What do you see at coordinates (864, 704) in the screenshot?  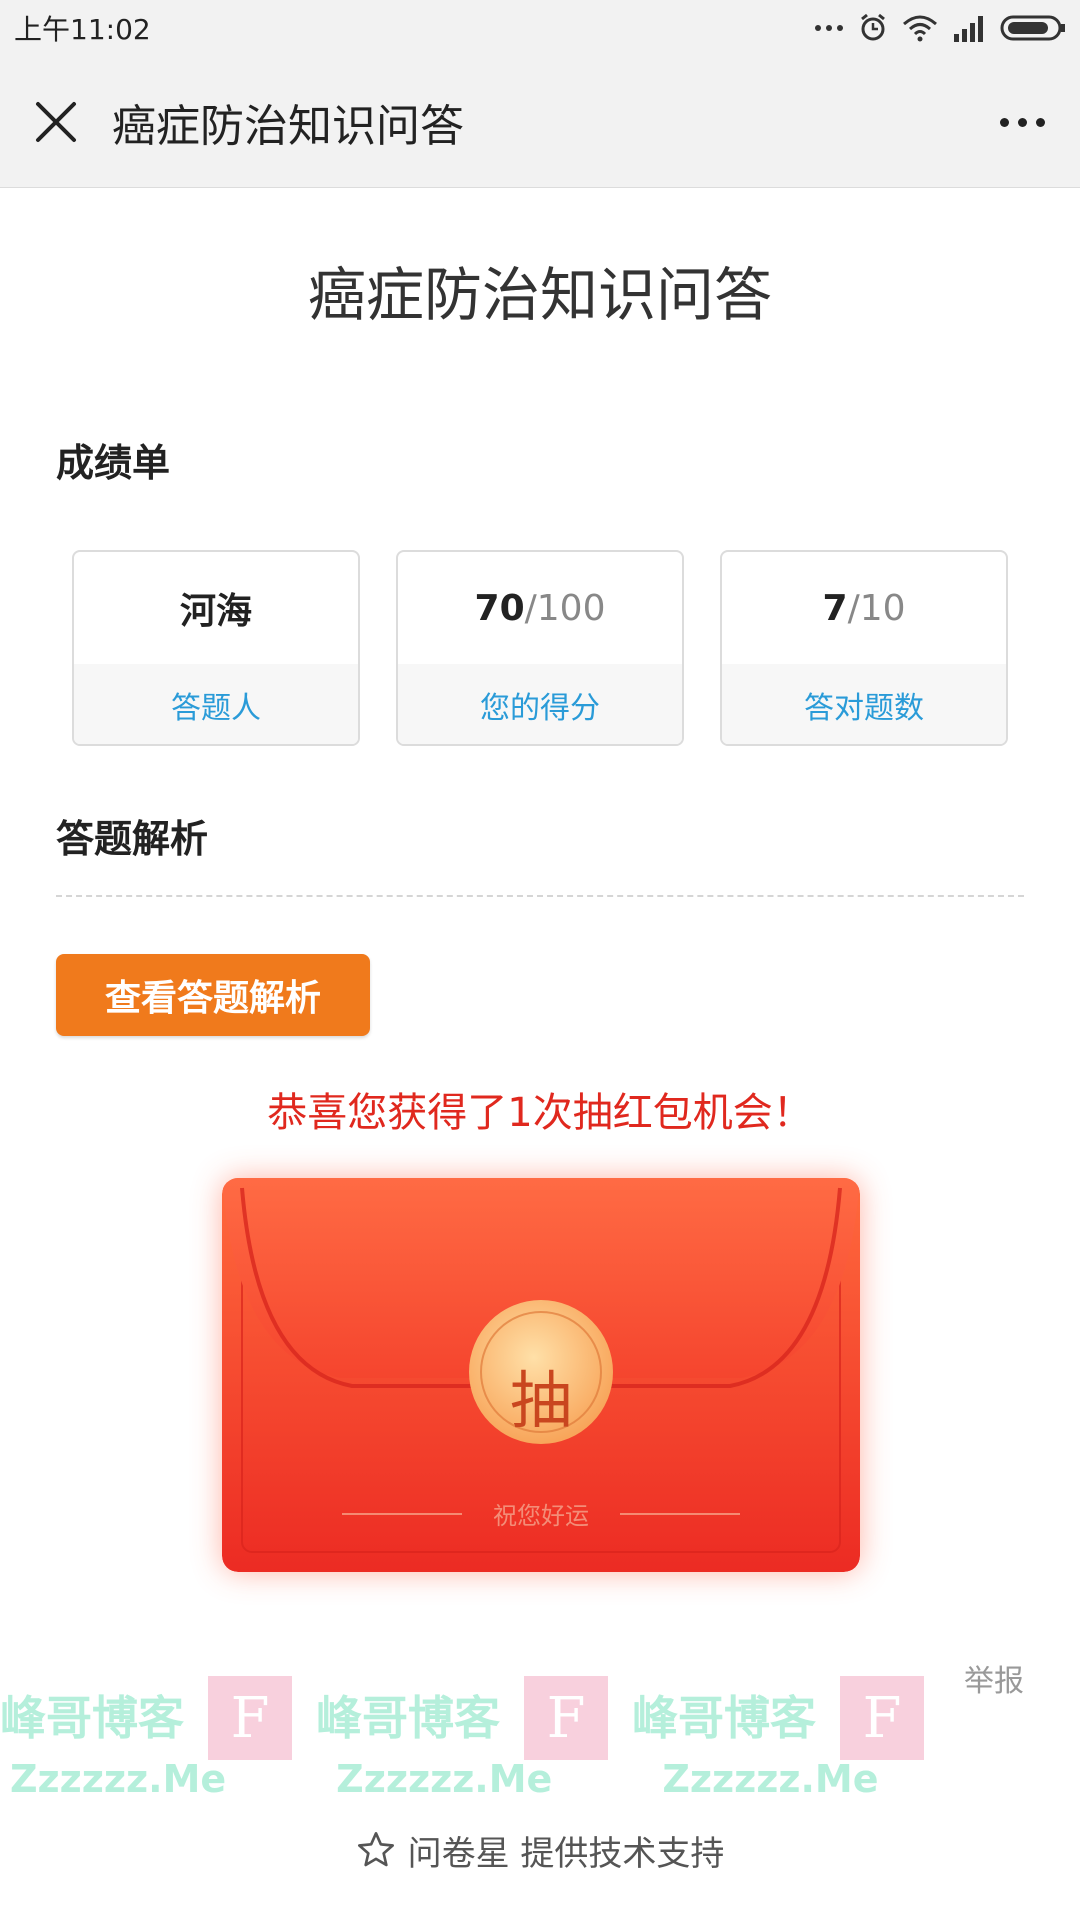 I see `correct-label: 答对题数` at bounding box center [864, 704].